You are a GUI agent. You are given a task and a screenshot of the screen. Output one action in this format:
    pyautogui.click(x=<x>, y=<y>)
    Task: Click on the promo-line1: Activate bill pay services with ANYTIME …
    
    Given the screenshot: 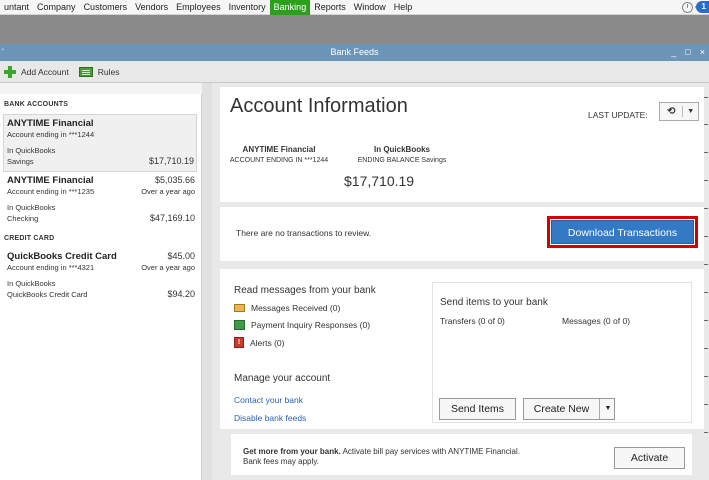 What is the action you would take?
    pyautogui.click(x=431, y=451)
    